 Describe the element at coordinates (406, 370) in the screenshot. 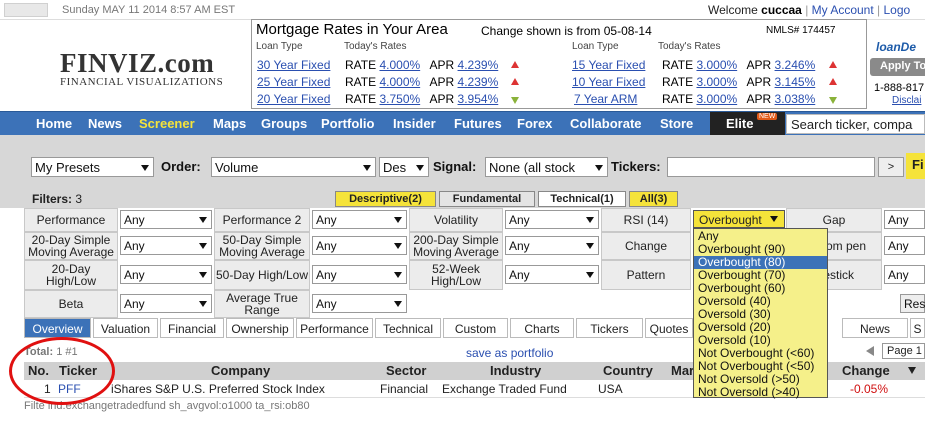

I see `col-sector: Sector` at that location.